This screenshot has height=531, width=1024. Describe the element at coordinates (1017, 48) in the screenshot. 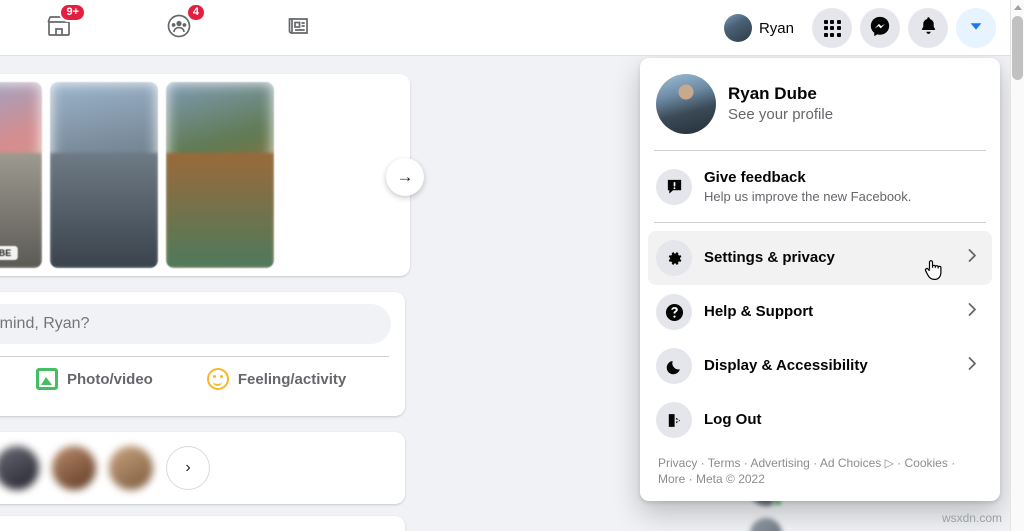

I see `scrollbar-thumb` at that location.